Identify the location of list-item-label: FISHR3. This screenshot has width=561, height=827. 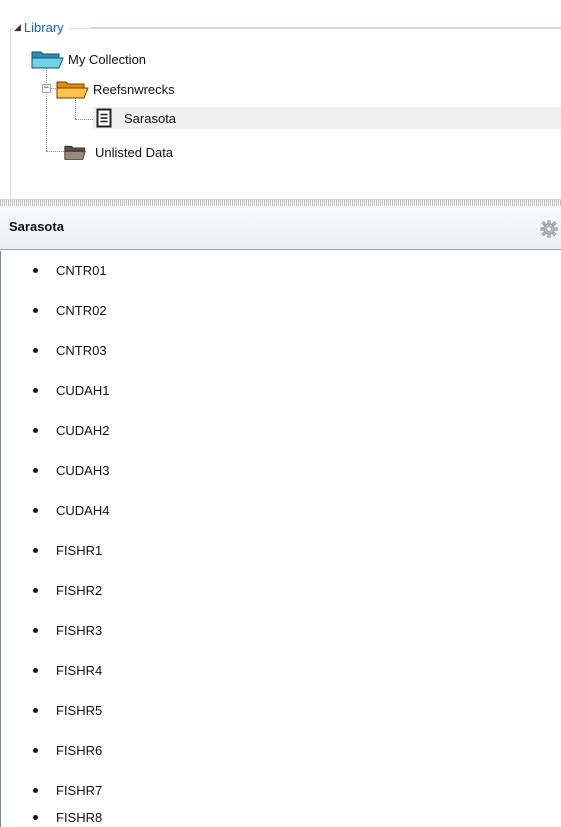
(79, 630).